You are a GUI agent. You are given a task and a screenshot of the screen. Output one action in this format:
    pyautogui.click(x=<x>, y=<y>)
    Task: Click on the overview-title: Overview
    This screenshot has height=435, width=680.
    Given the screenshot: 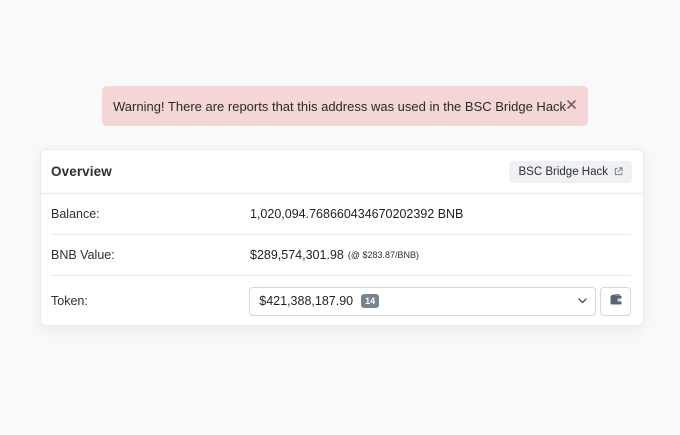 What is the action you would take?
    pyautogui.click(x=81, y=171)
    